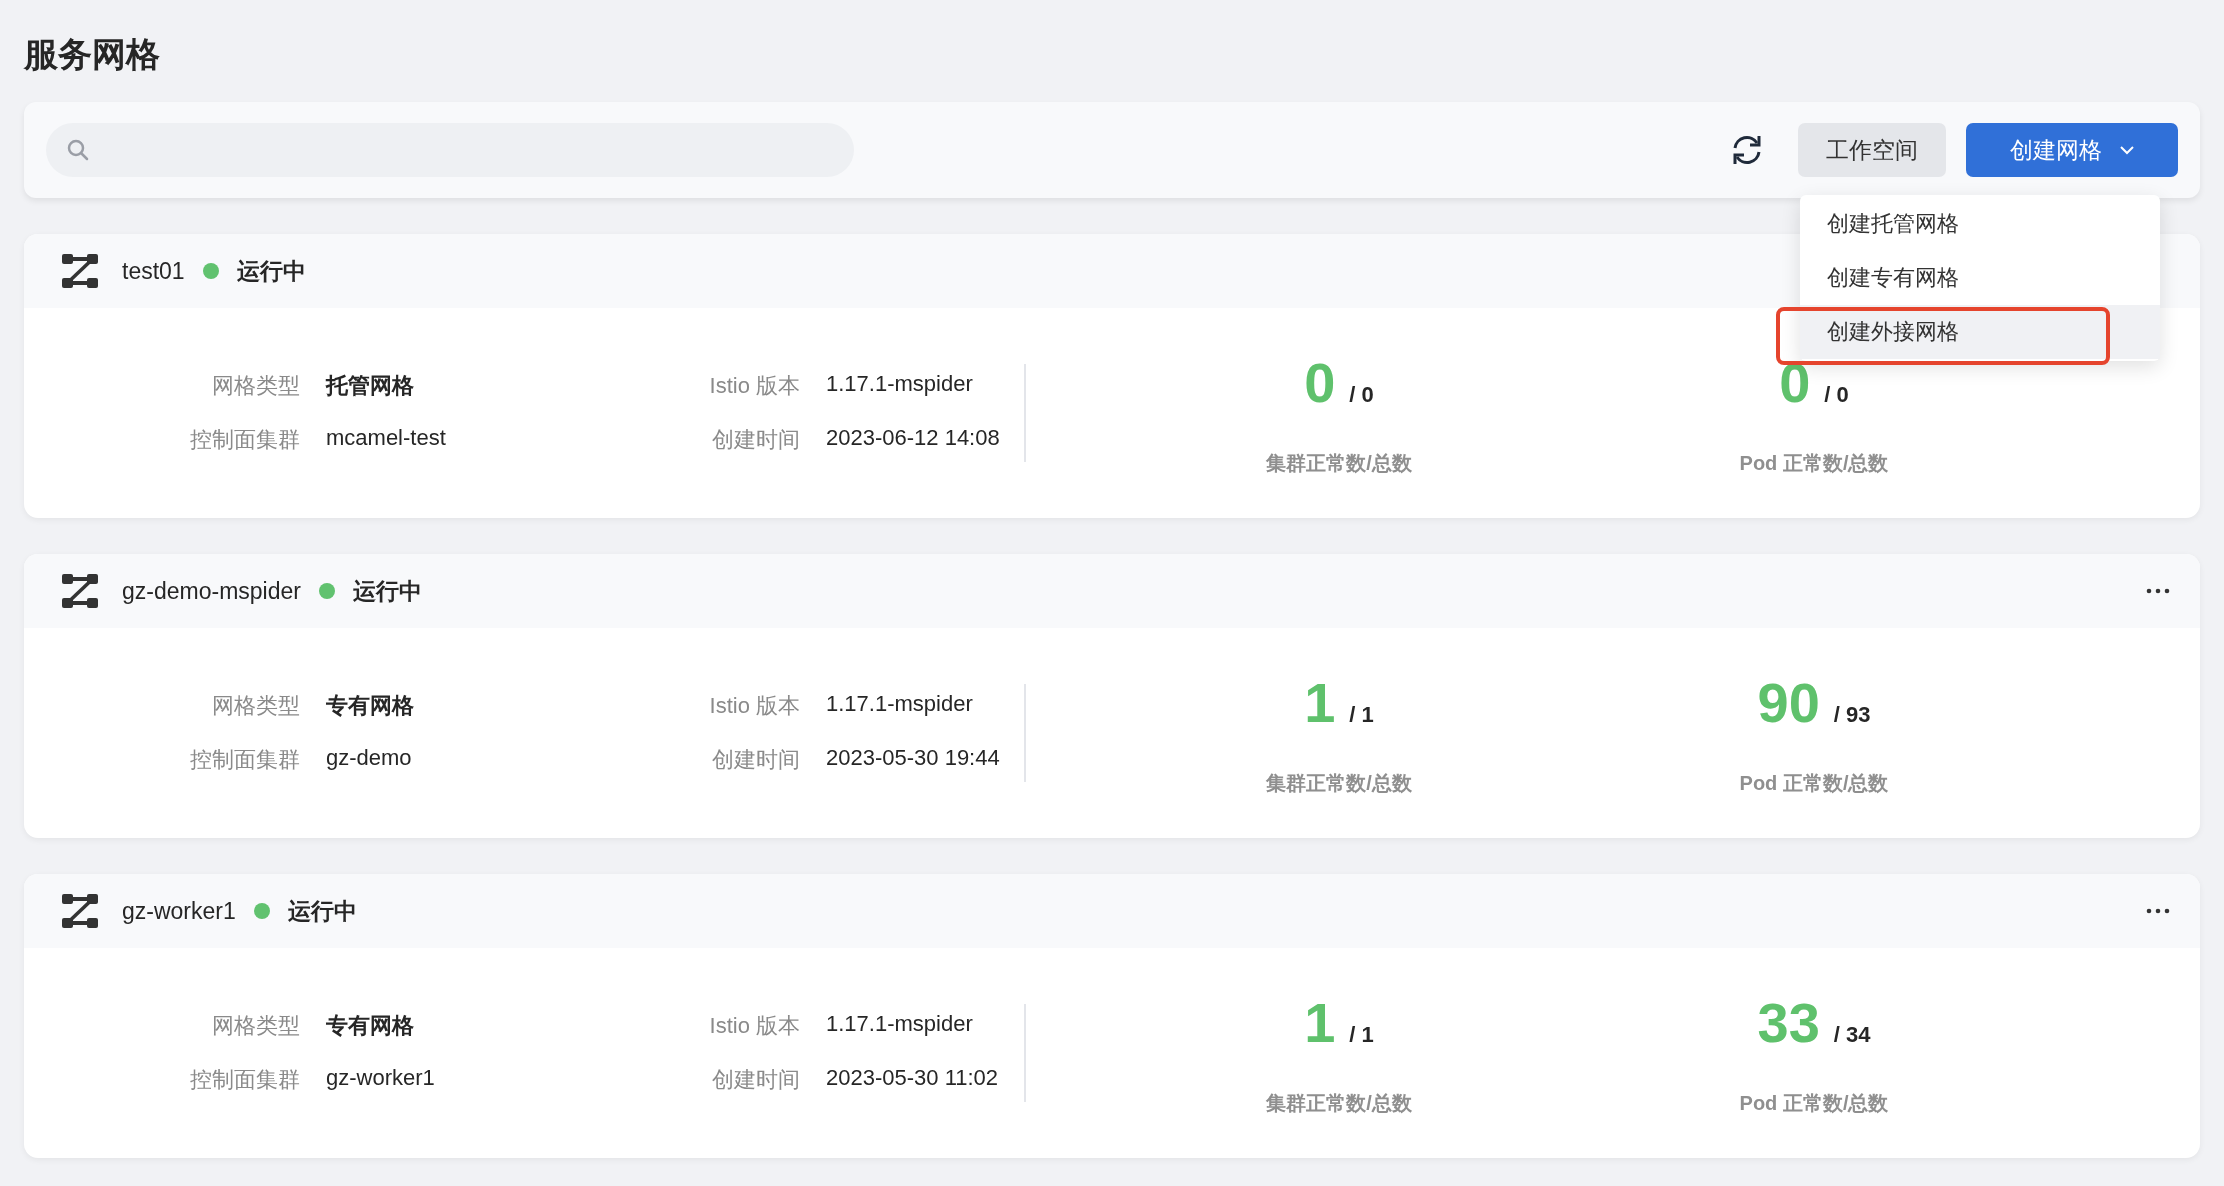  I want to click on mesh-name: test01, so click(153, 271).